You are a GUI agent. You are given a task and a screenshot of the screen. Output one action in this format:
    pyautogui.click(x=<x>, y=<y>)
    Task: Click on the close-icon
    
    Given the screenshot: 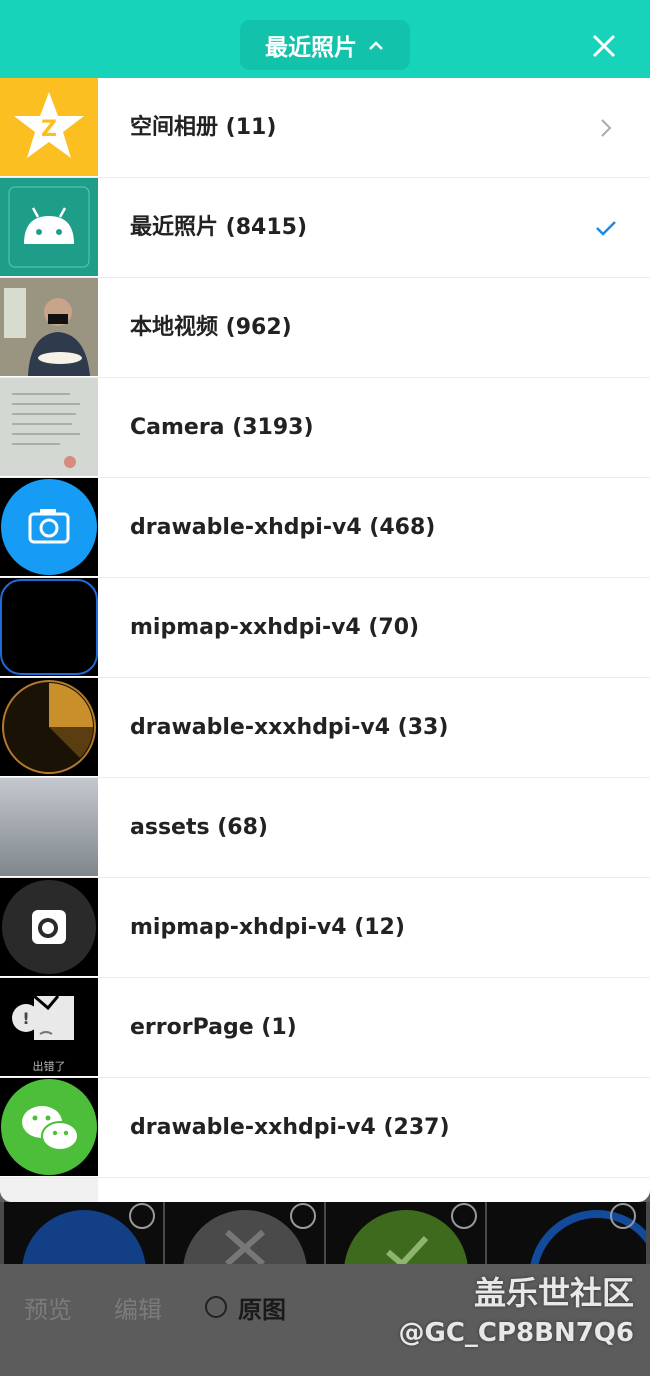 What is the action you would take?
    pyautogui.click(x=604, y=46)
    